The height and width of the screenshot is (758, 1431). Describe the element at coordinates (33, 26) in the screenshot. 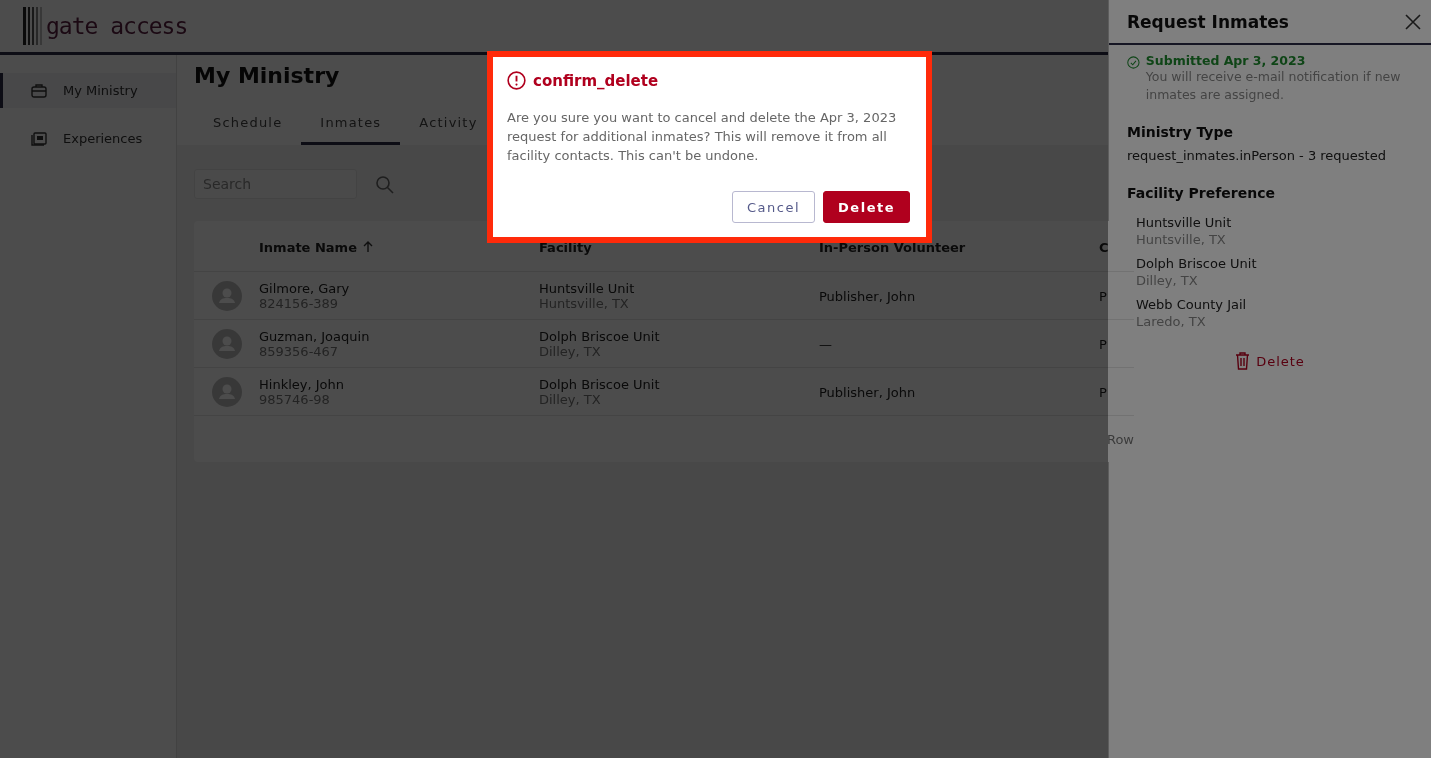

I see `logo-icon` at that location.